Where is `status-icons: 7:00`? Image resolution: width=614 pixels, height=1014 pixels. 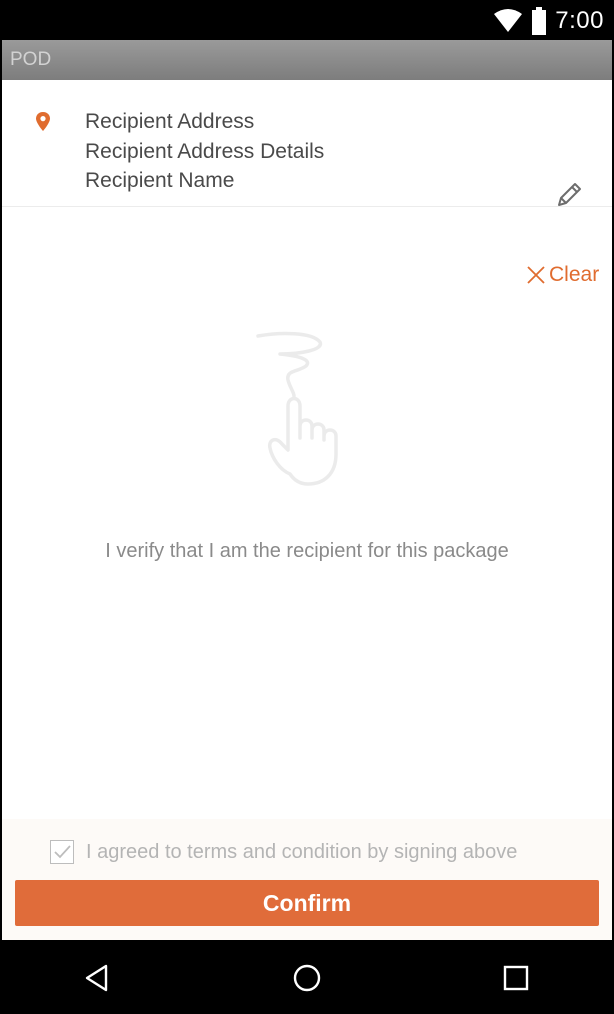 status-icons: 7:00 is located at coordinates (548, 21).